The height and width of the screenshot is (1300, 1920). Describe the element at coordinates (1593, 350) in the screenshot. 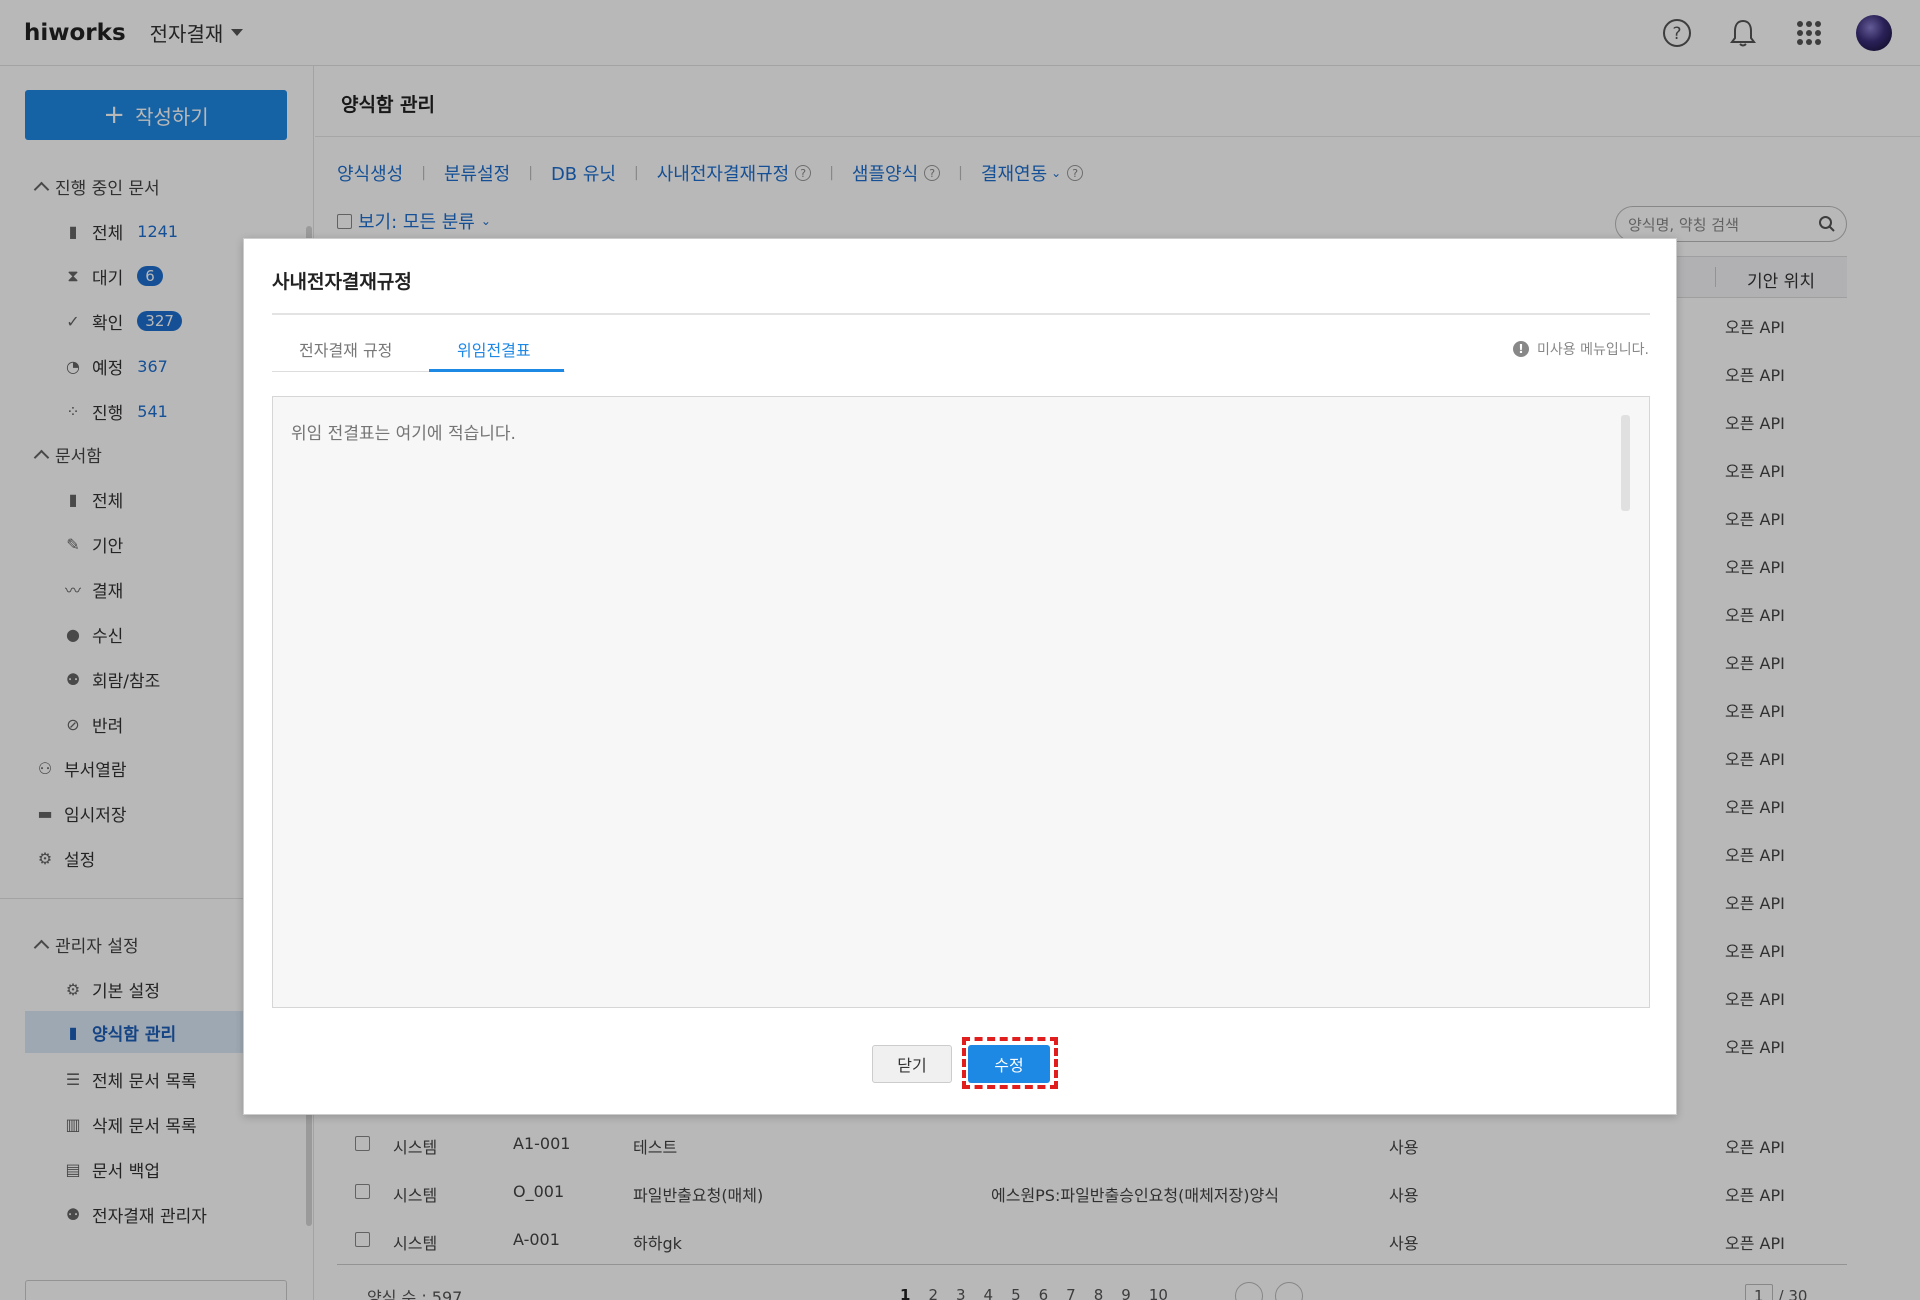

I see `notice-text: 미사용 메뉴입니다.` at that location.